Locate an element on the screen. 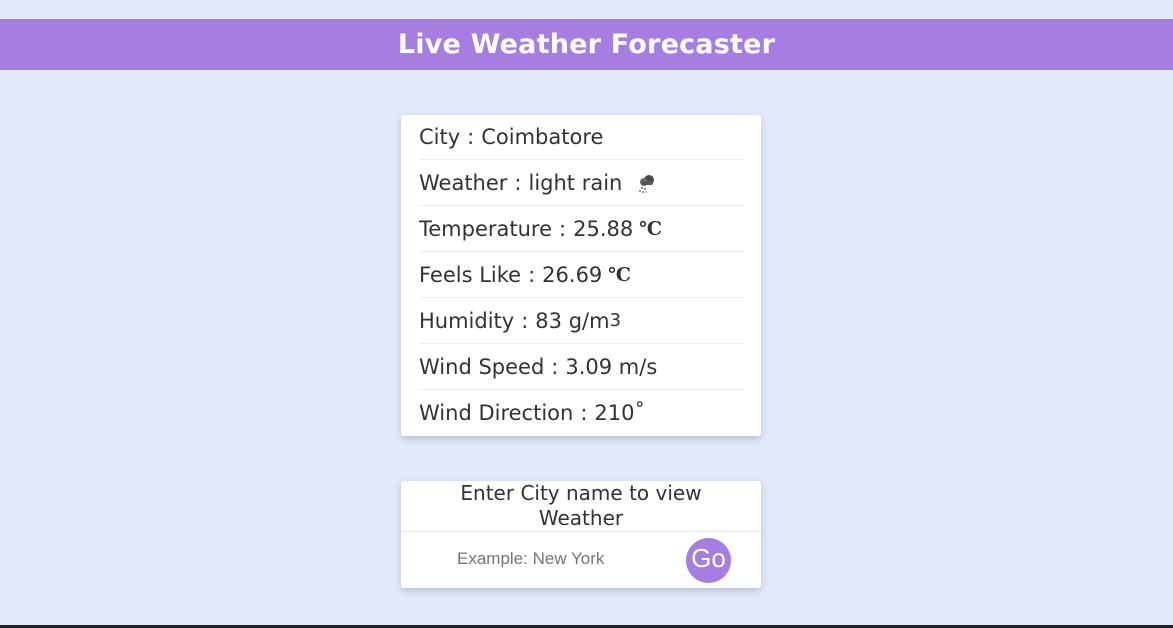  header-bar: Live Weather Forecaster is located at coordinates (586, 44).